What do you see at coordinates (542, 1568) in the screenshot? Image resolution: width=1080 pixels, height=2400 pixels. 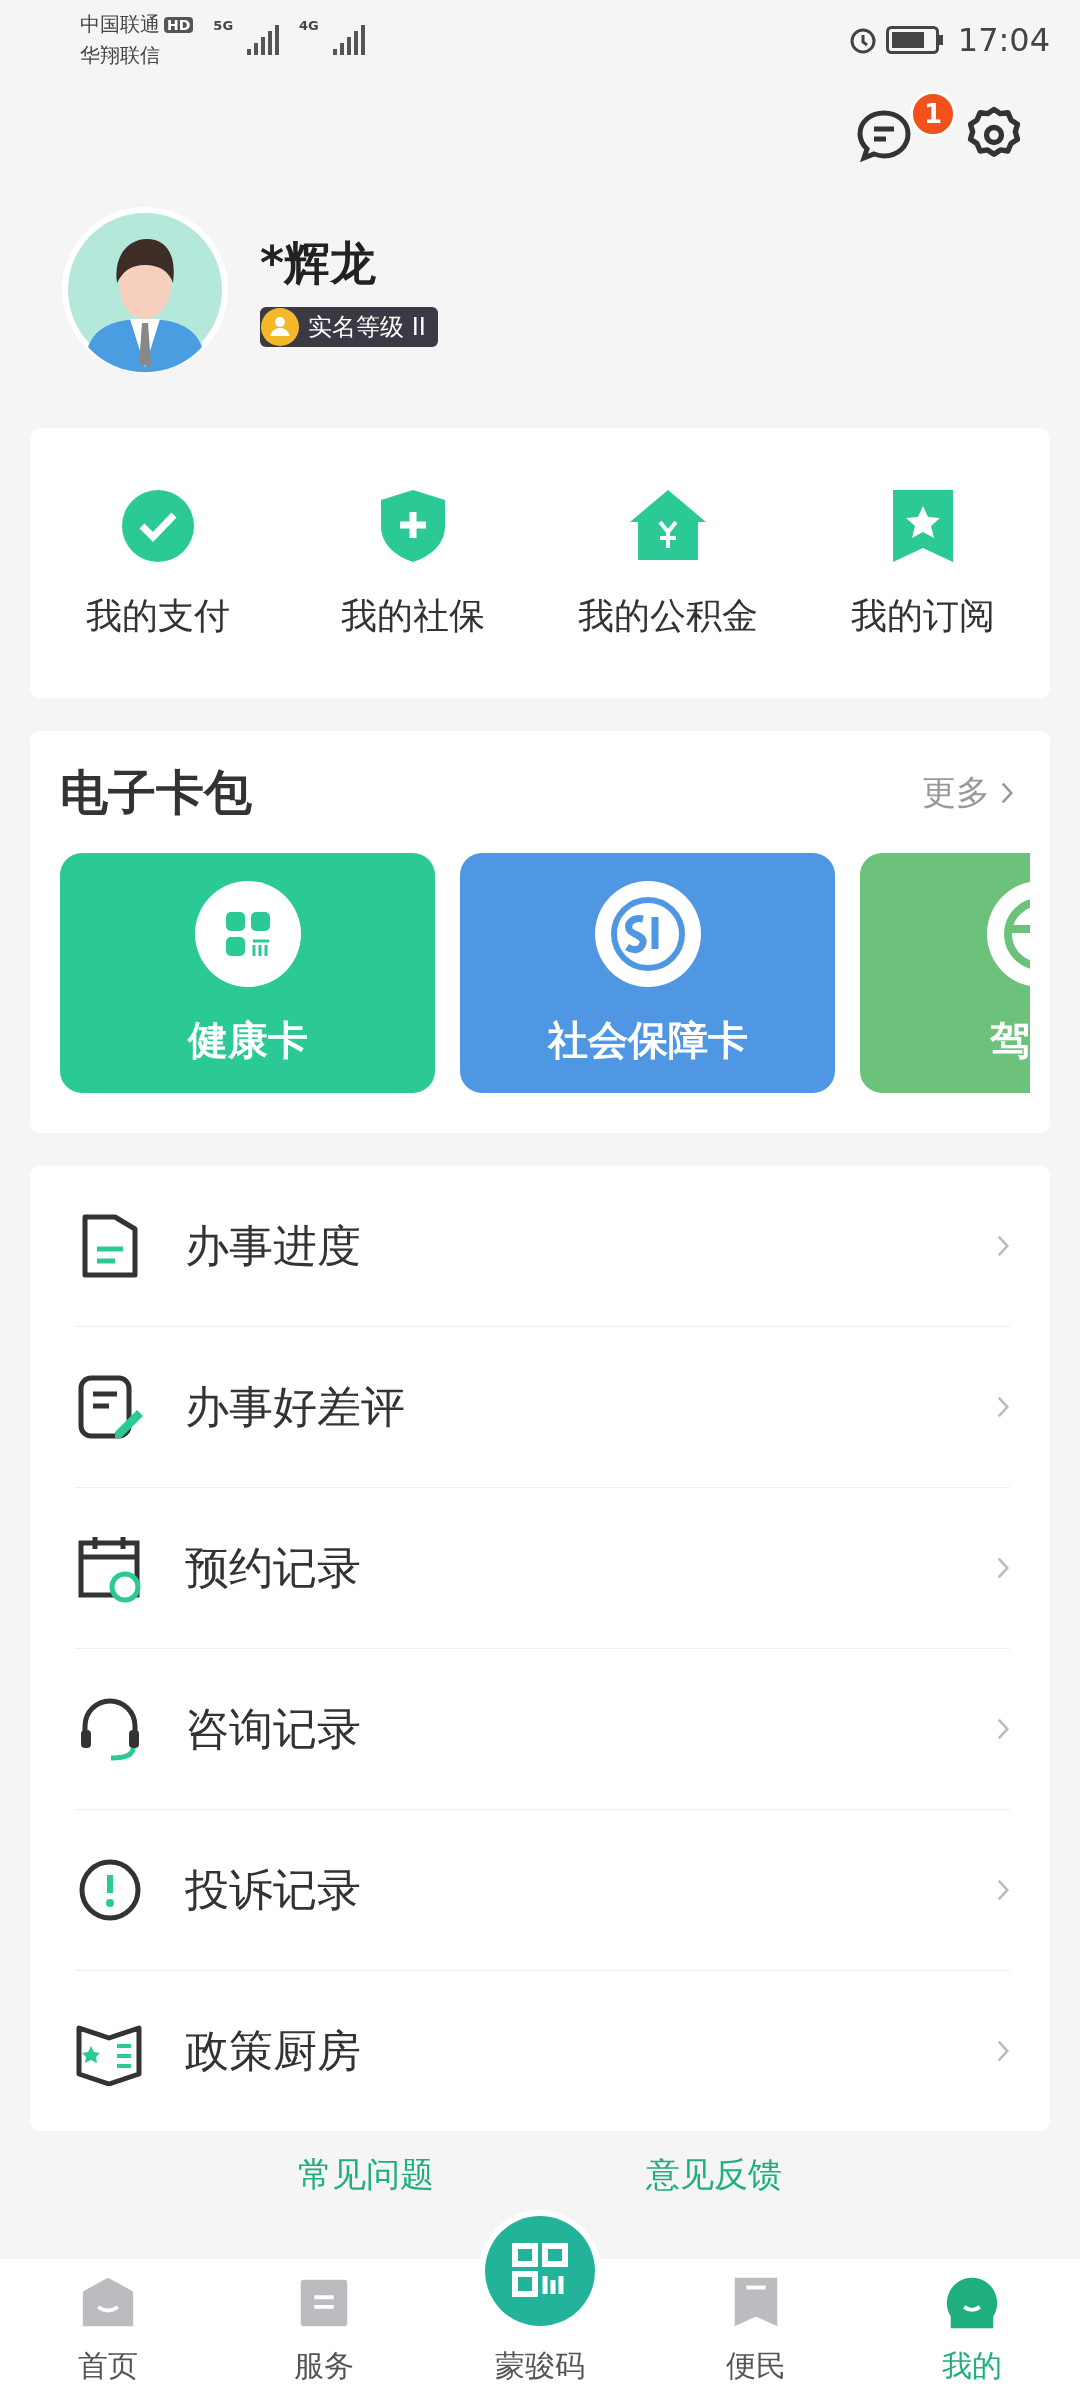 I see `menu-item: 预约记录` at bounding box center [542, 1568].